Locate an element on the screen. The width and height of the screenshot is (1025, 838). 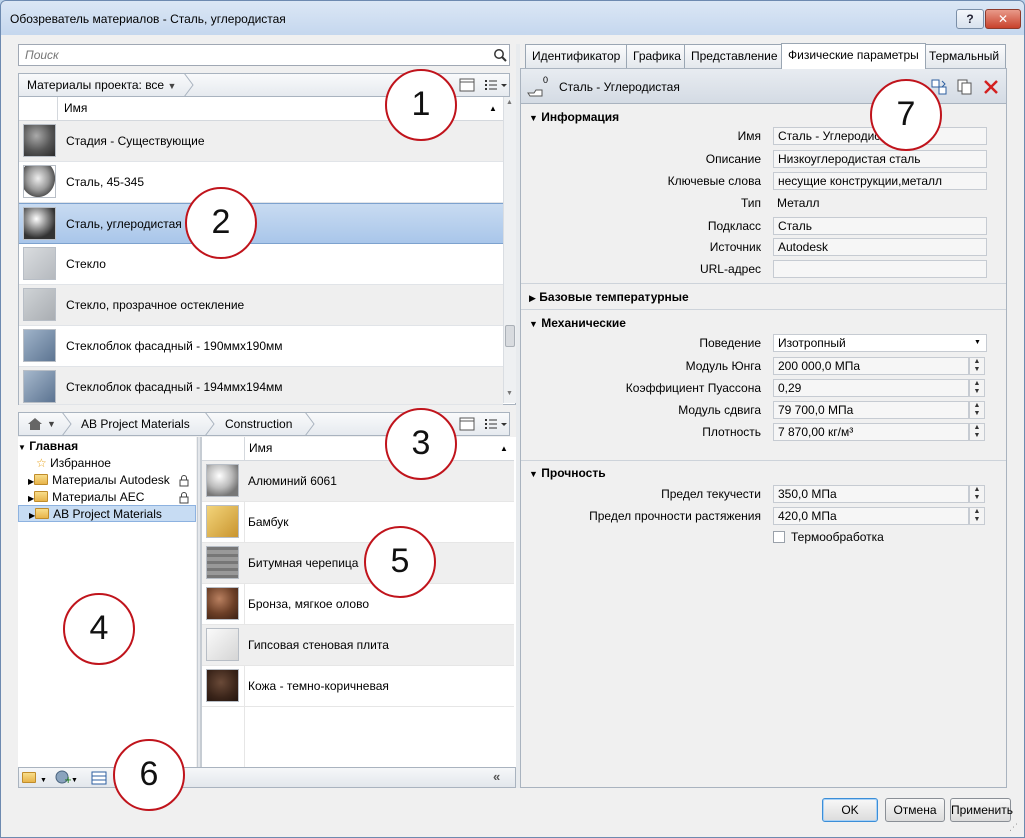
section-mechanical-header: ▼ Механические is located at coordinates (577, 323).